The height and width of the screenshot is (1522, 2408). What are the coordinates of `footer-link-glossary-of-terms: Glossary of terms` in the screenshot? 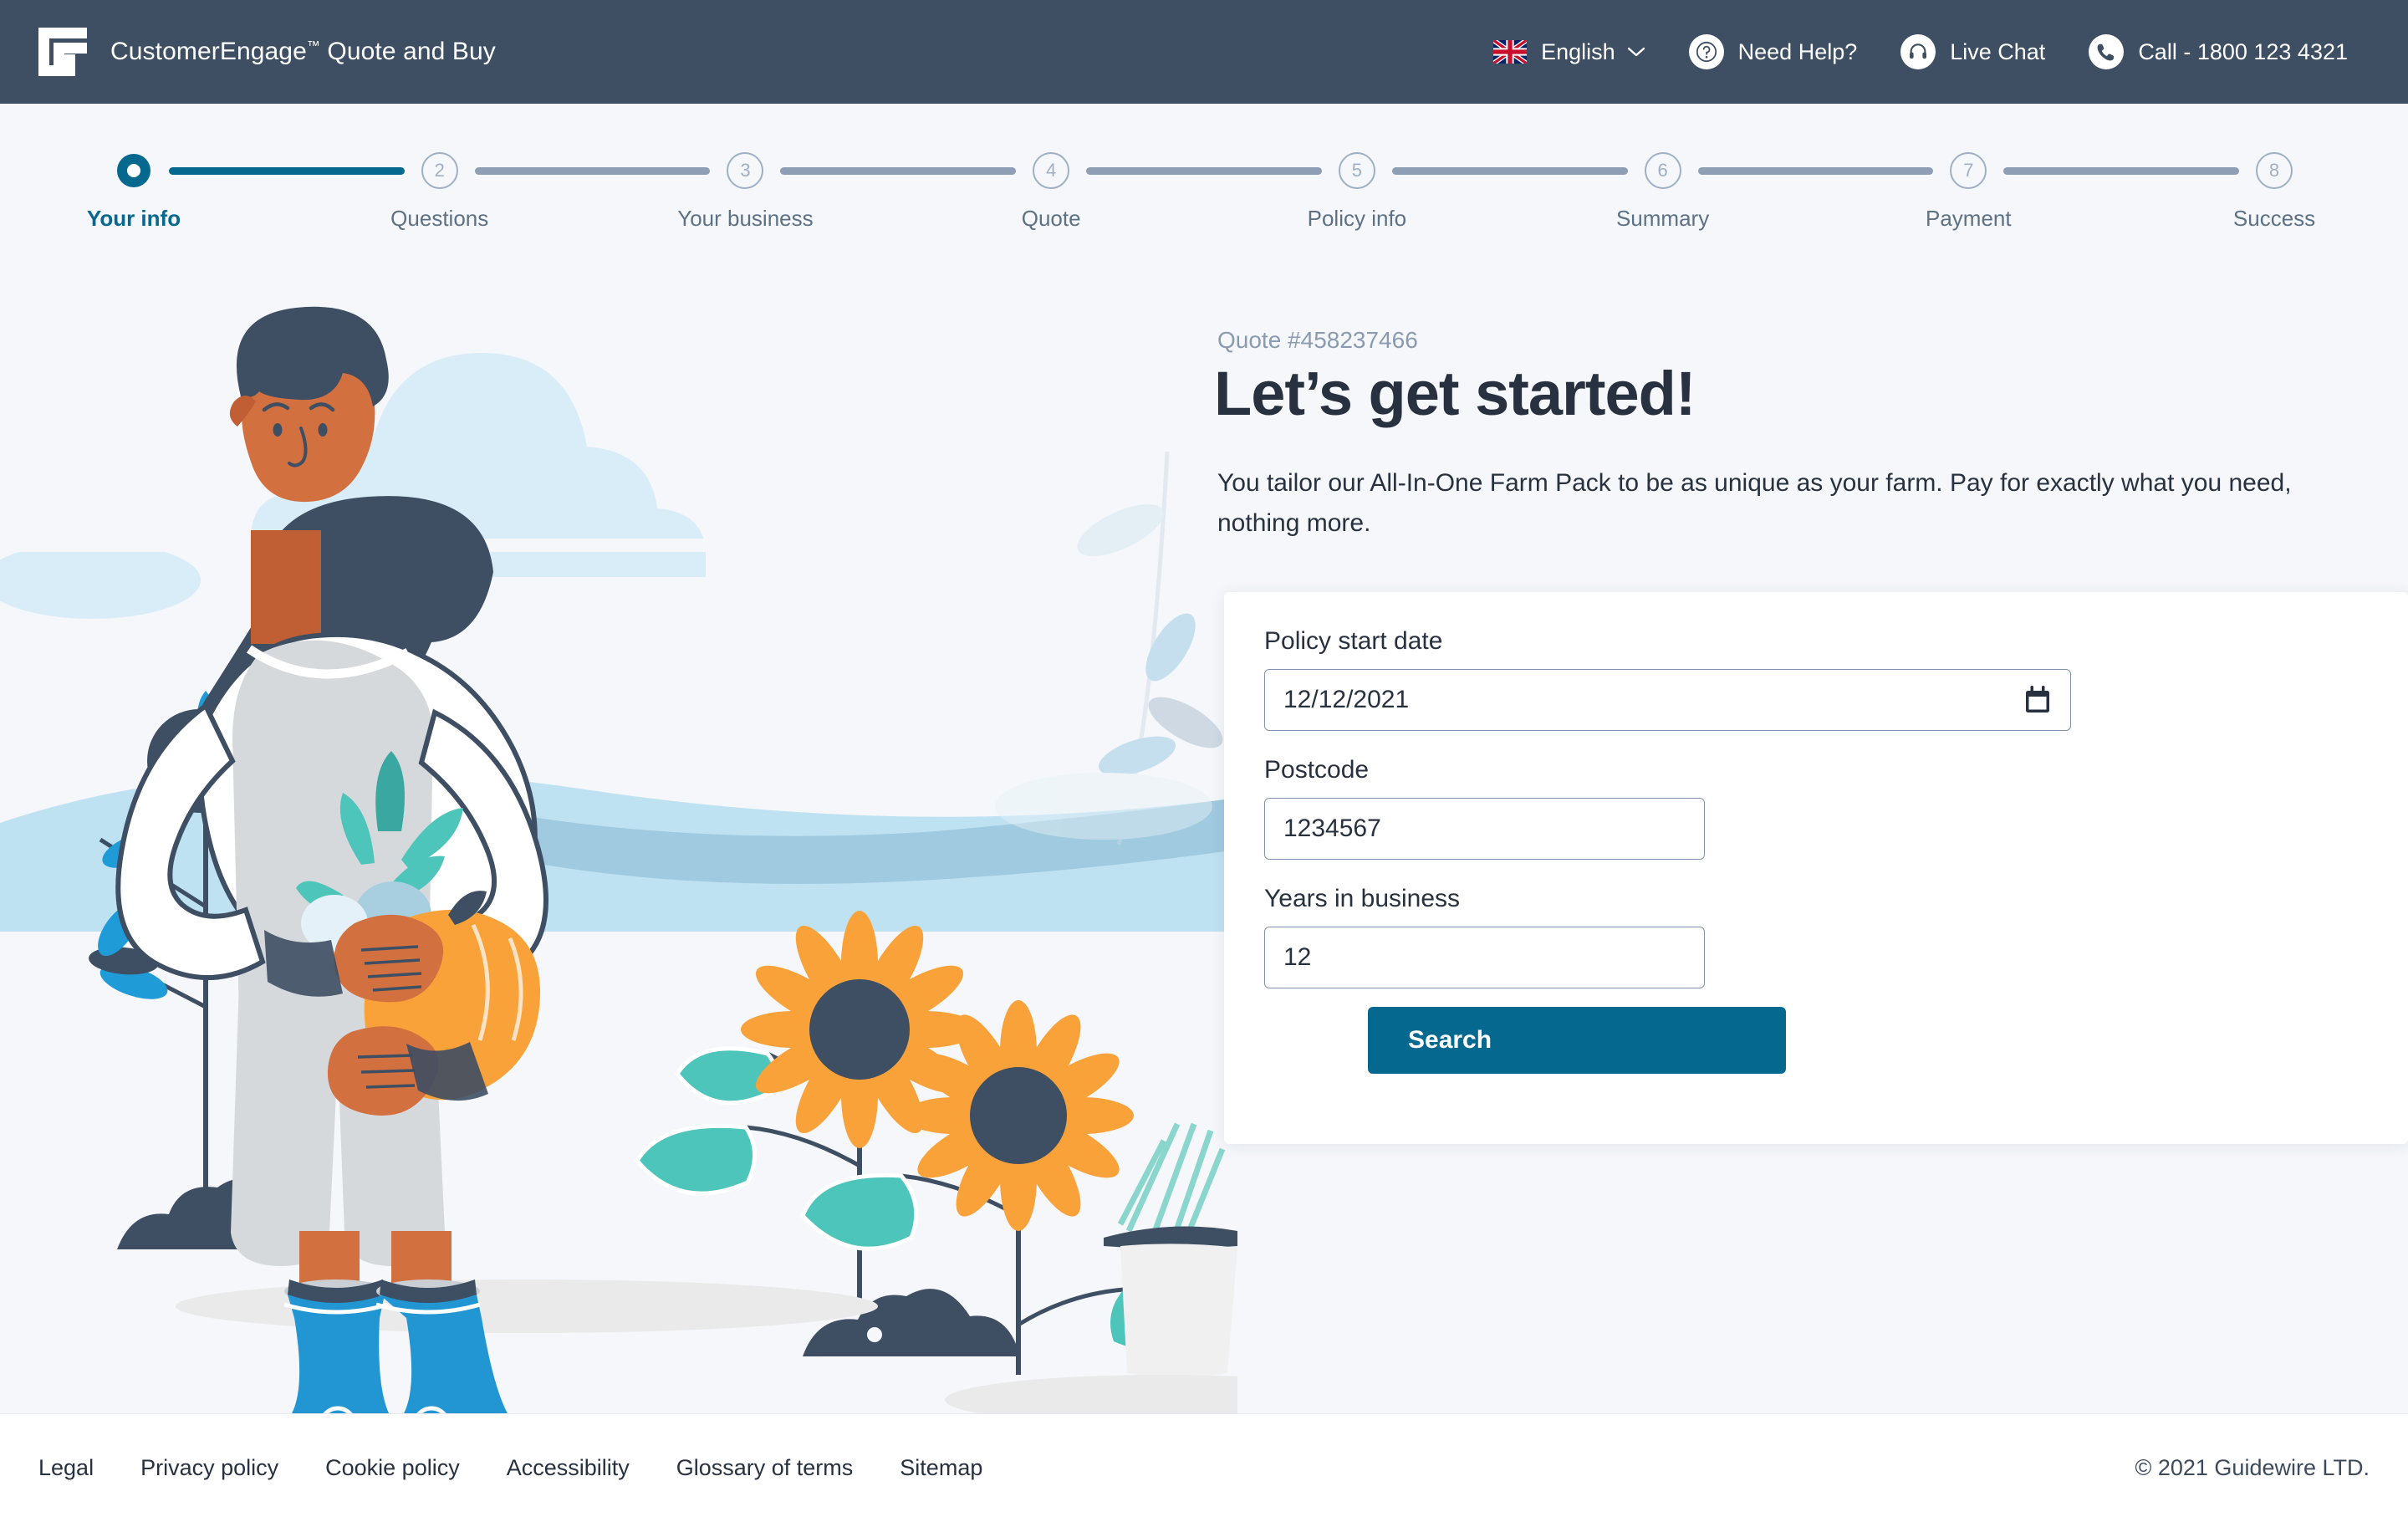 It's located at (788, 1468).